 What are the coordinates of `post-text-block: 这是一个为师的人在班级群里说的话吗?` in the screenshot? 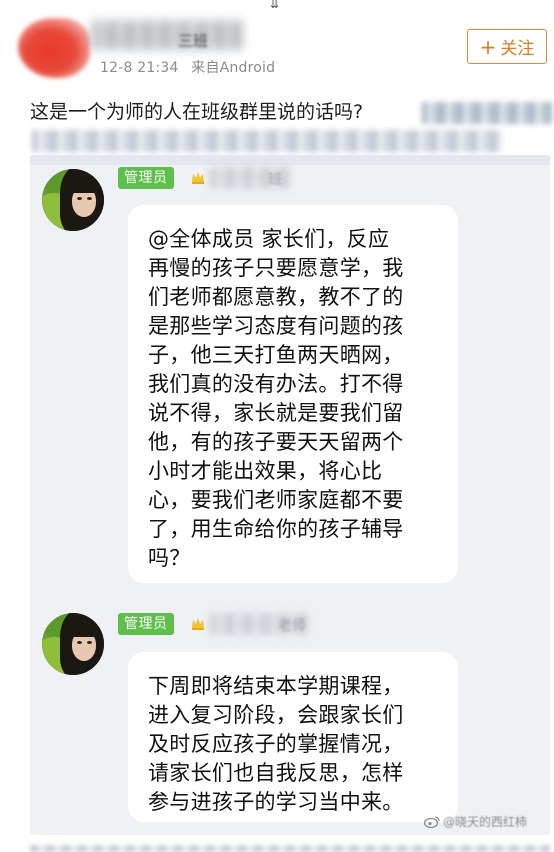 It's located at (291, 125).